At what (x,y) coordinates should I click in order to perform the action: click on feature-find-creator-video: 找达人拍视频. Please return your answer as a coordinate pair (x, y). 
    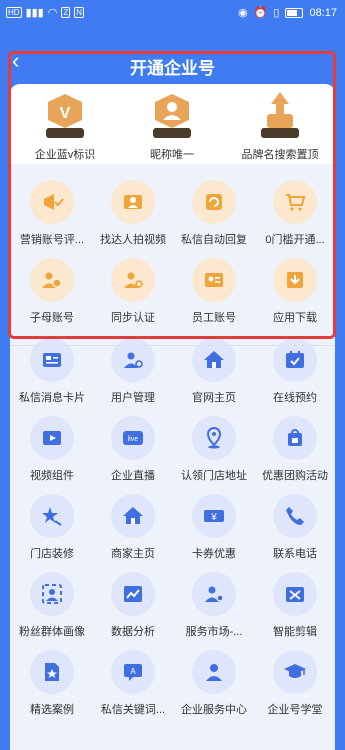
    Looking at the image, I should click on (133, 213).